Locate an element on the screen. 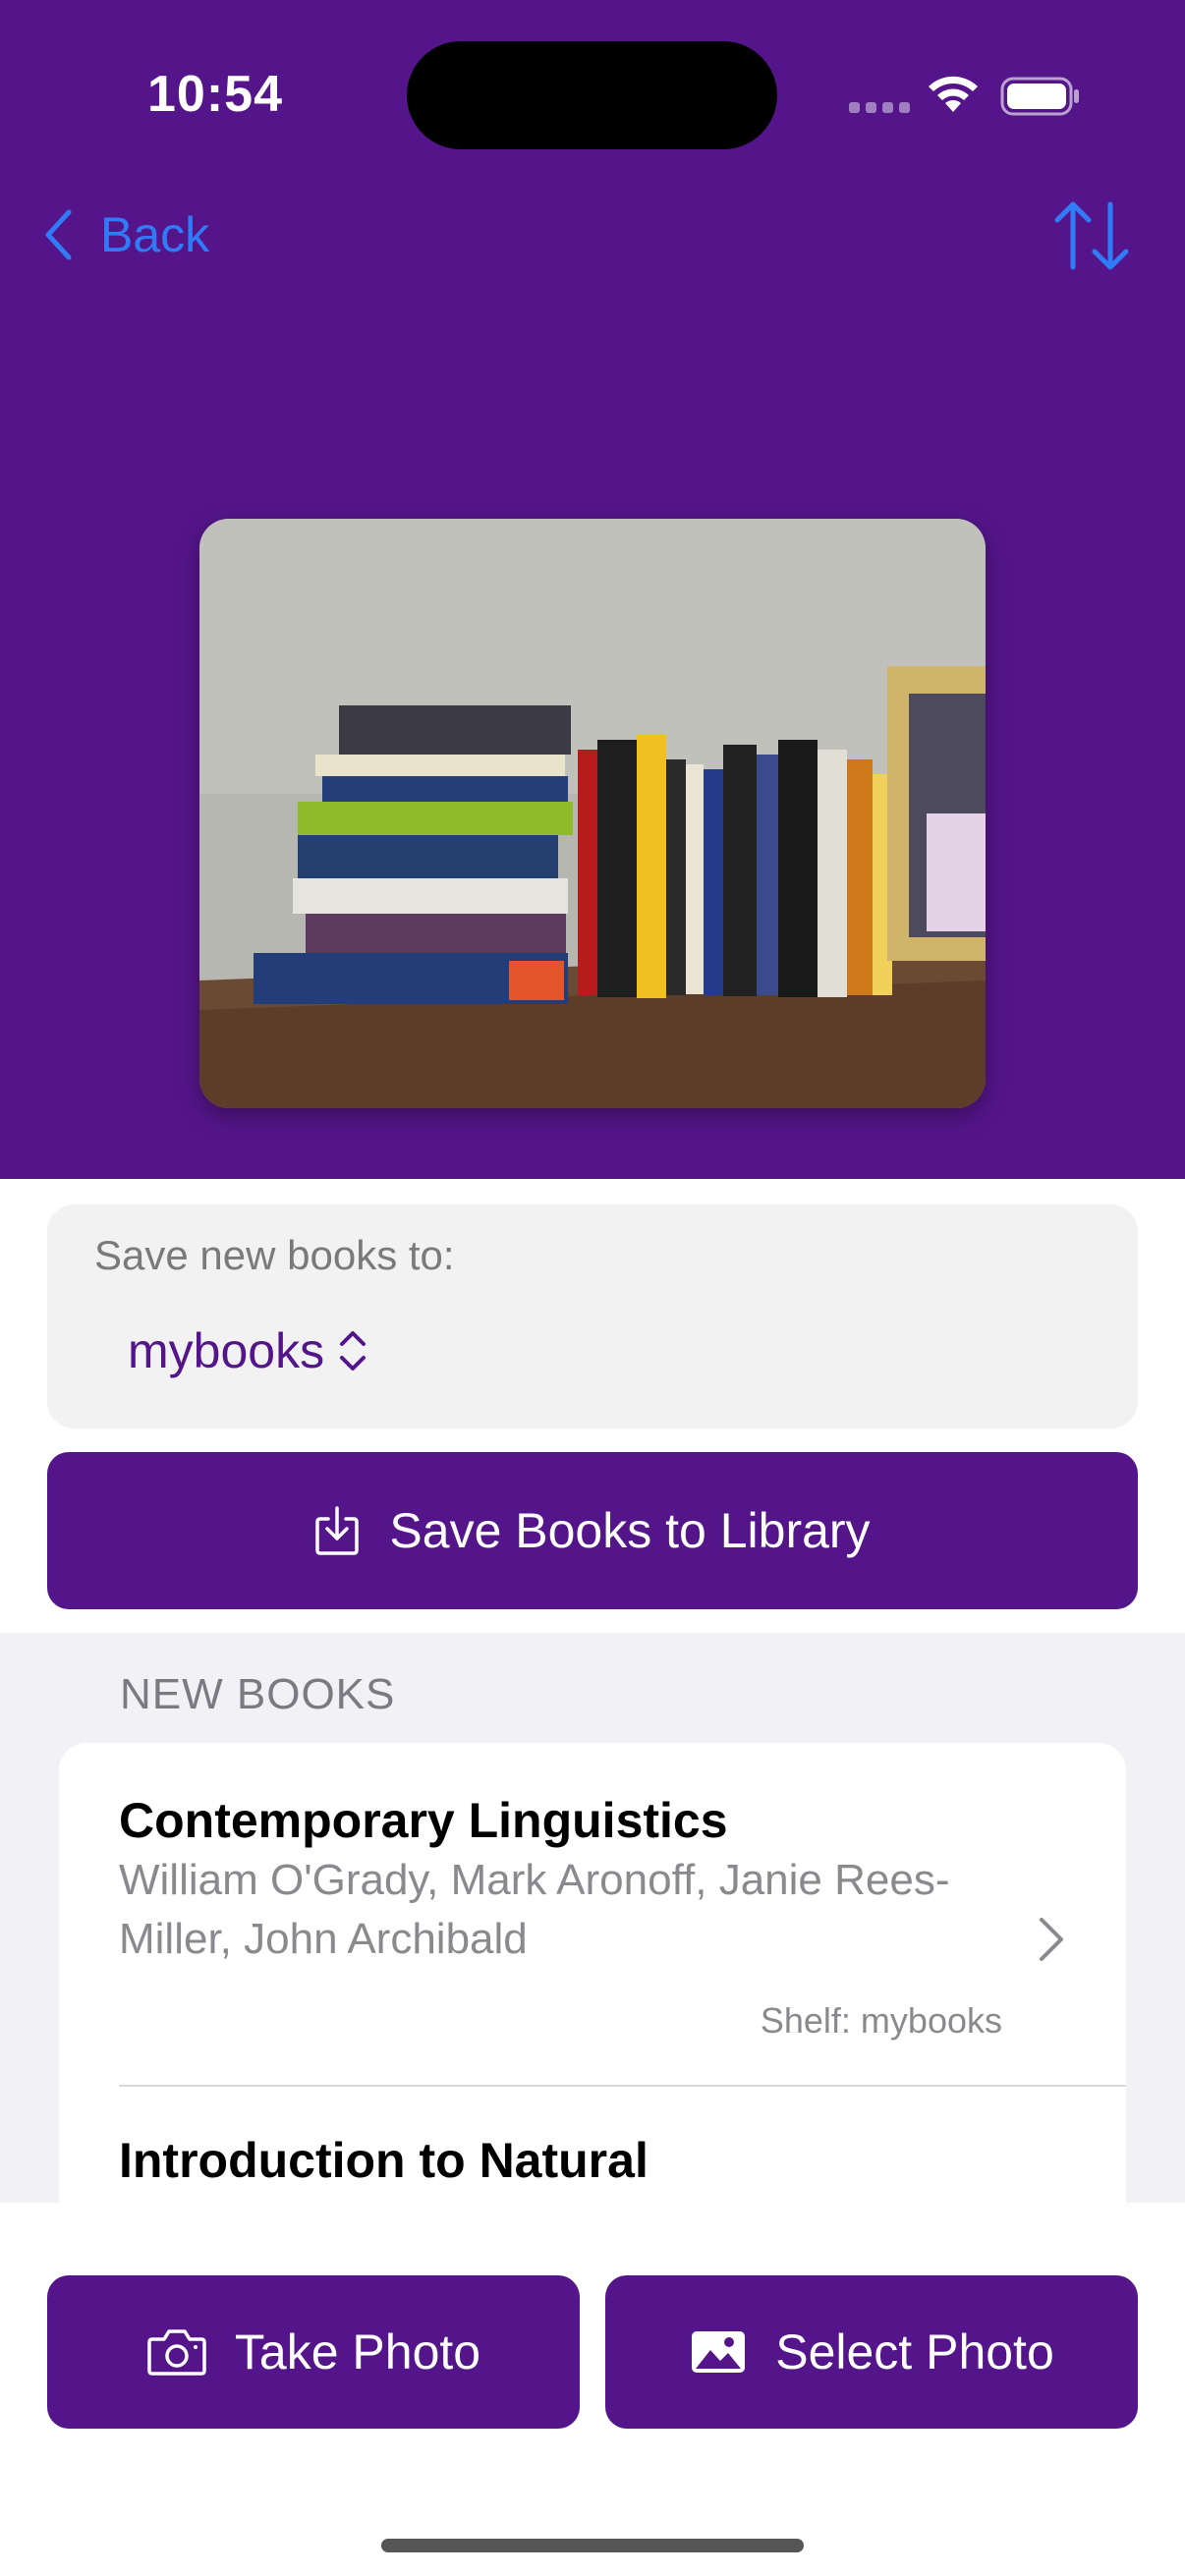  save-destination-card: Save new books to: mybooks is located at coordinates (592, 1316).